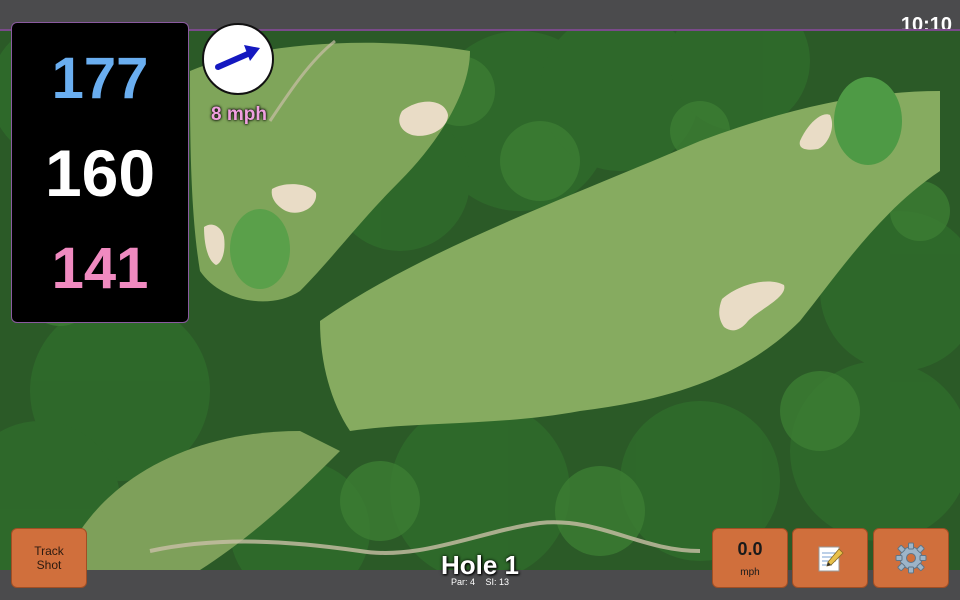 Image resolution: width=960 pixels, height=600 pixels. What do you see at coordinates (750, 549) in the screenshot?
I see `speed-value: 0.0` at bounding box center [750, 549].